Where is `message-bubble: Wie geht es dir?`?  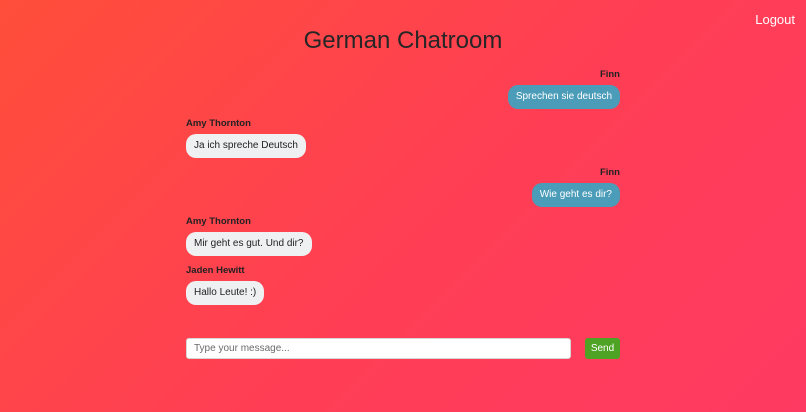
message-bubble: Wie geht es dir? is located at coordinates (575, 195).